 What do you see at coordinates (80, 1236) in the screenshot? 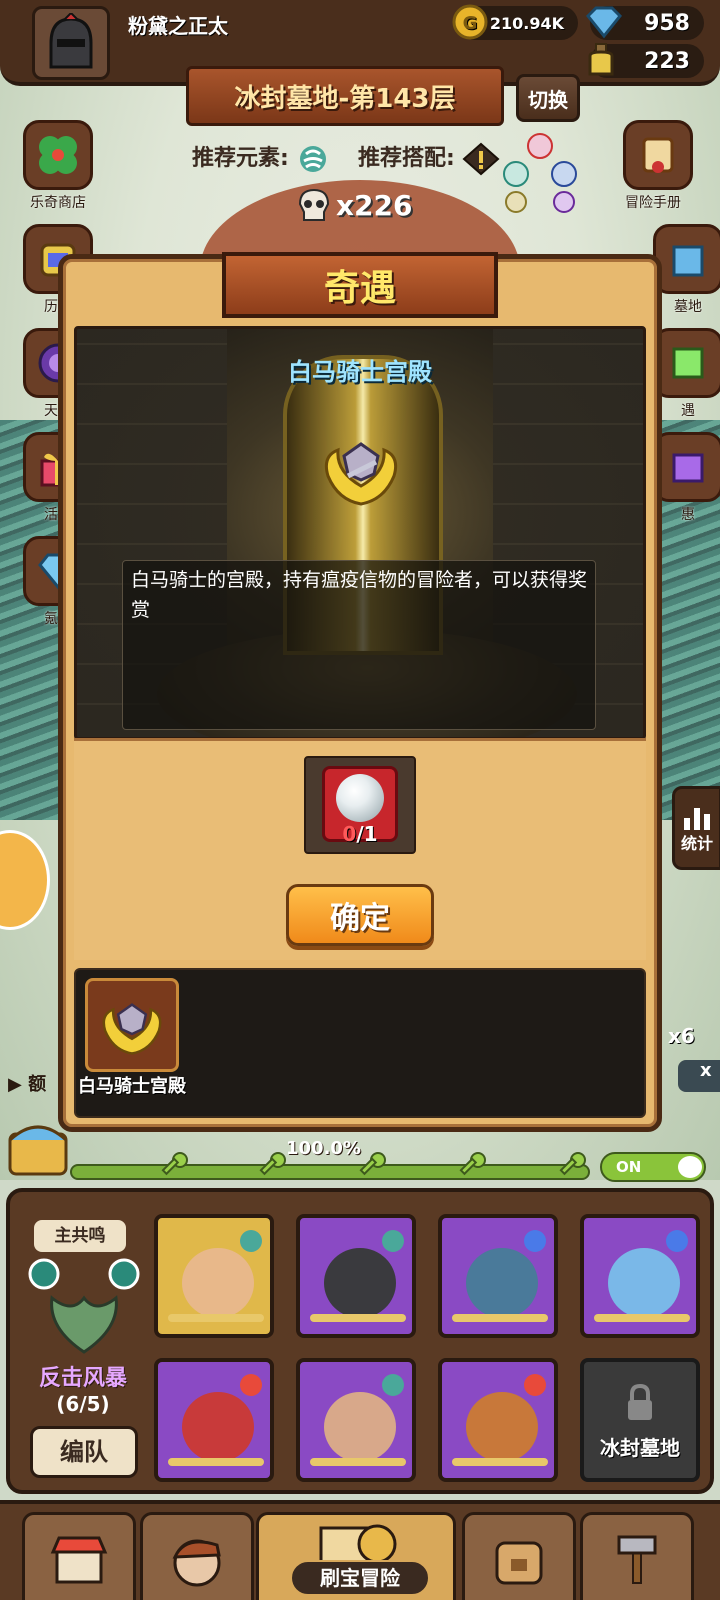
I see `leader-resonance-label: 主共鸣` at bounding box center [80, 1236].